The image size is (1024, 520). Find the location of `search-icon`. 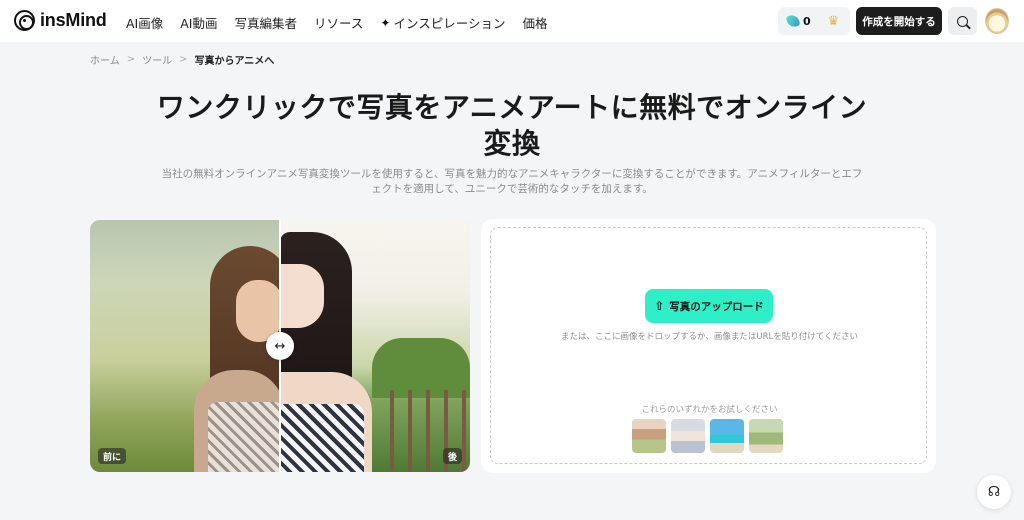

search-icon is located at coordinates (962, 21).